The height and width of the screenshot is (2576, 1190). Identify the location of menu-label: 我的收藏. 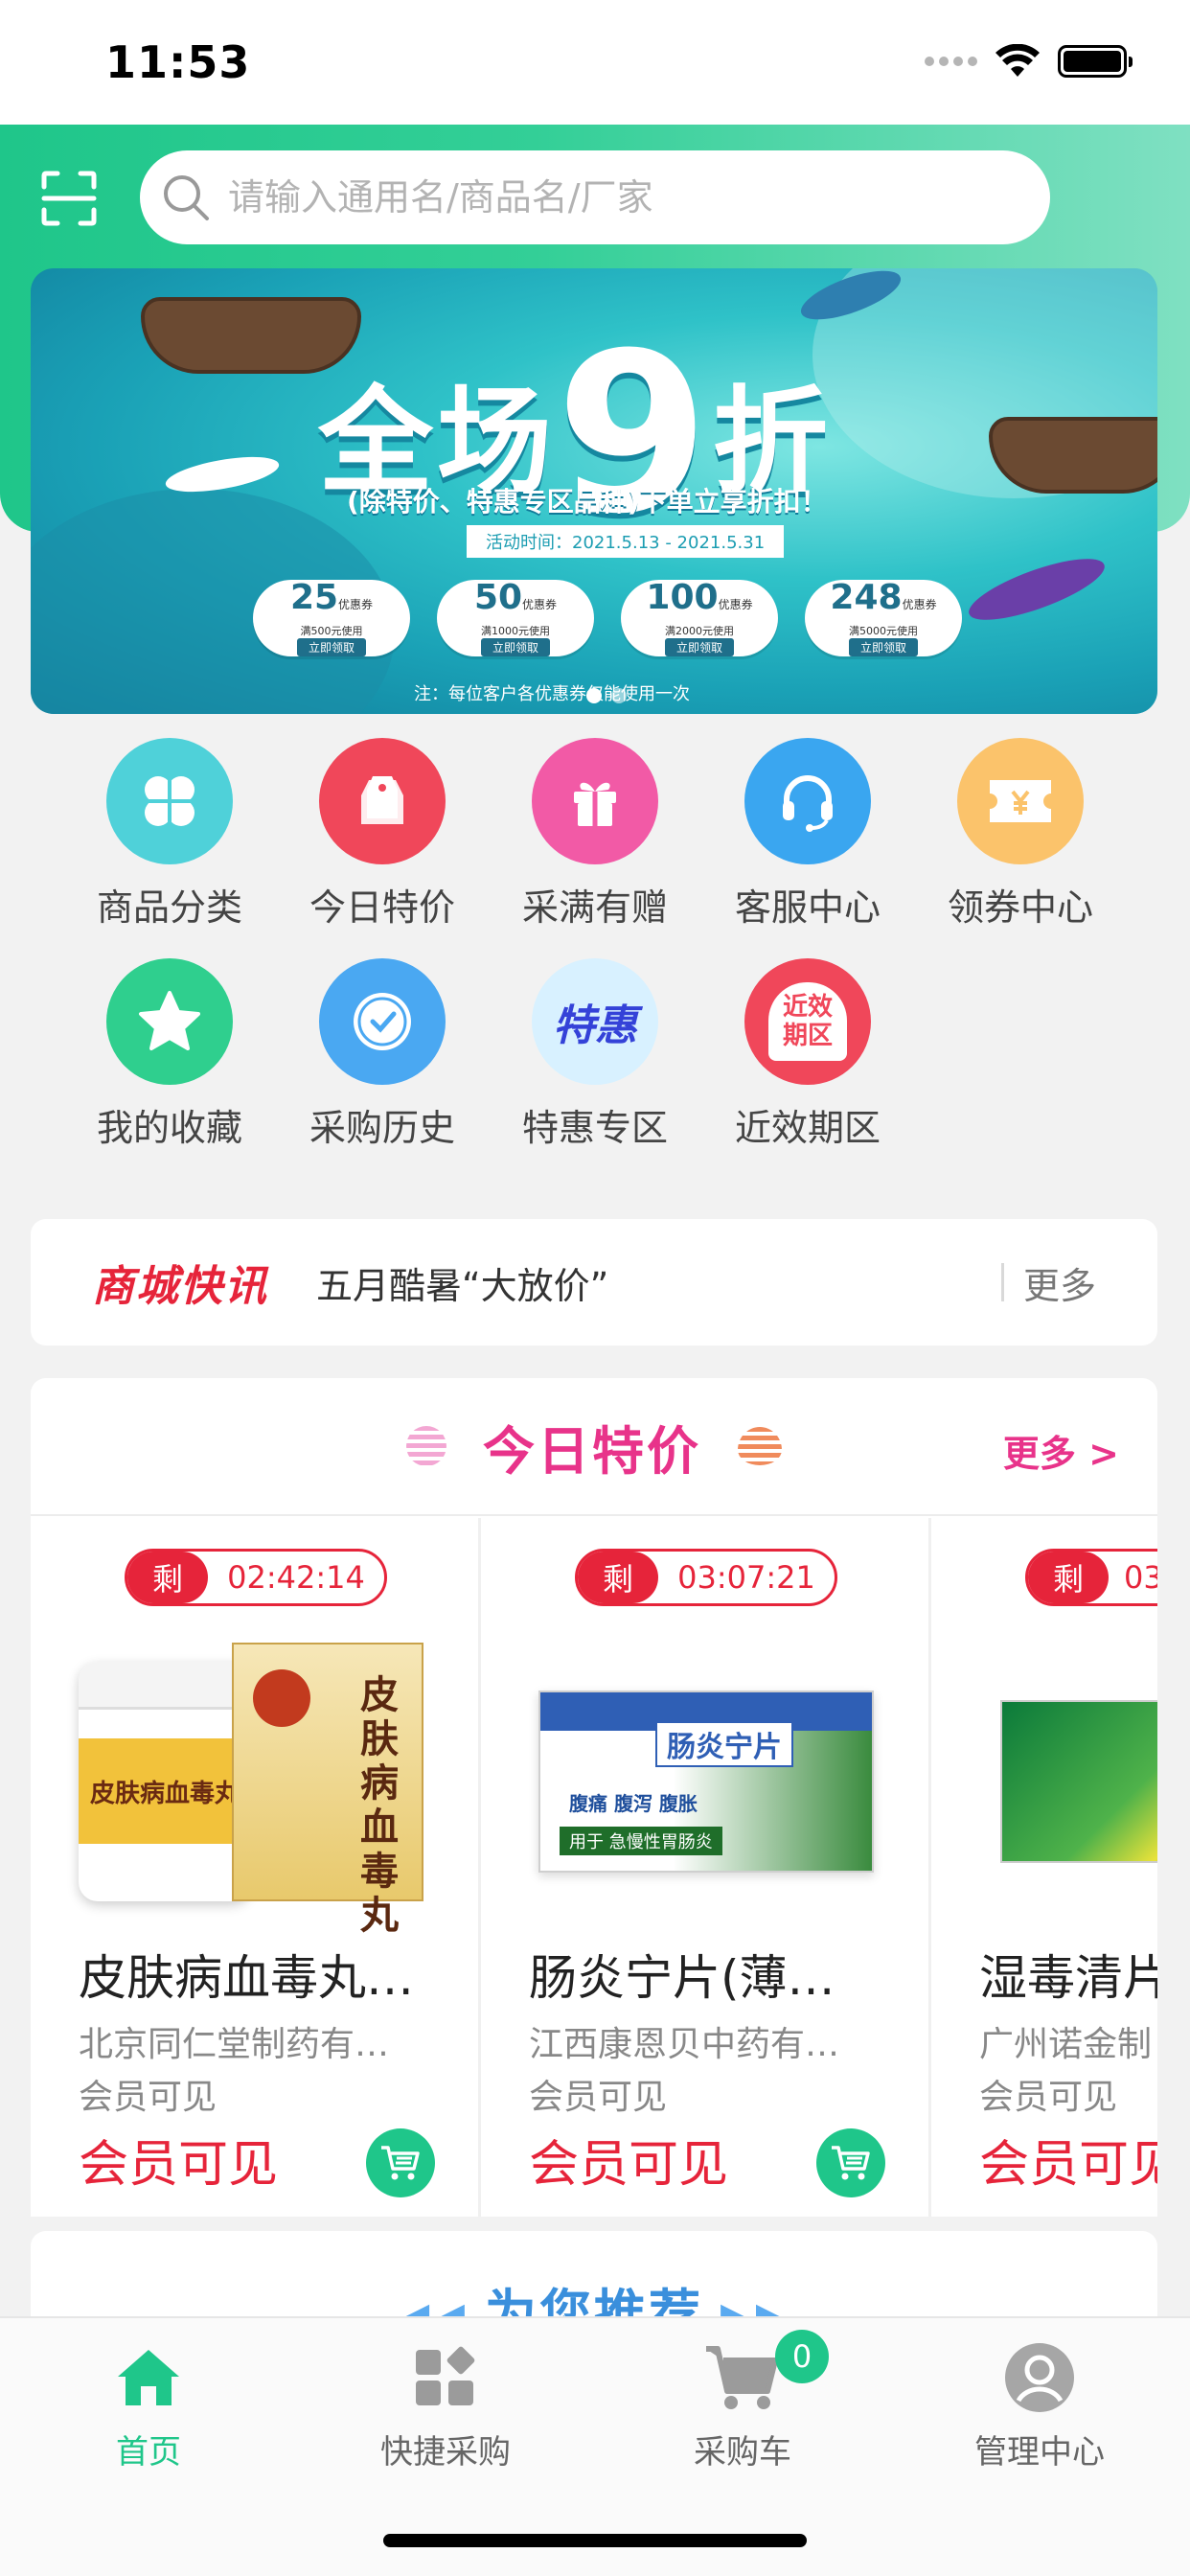
(169, 1128).